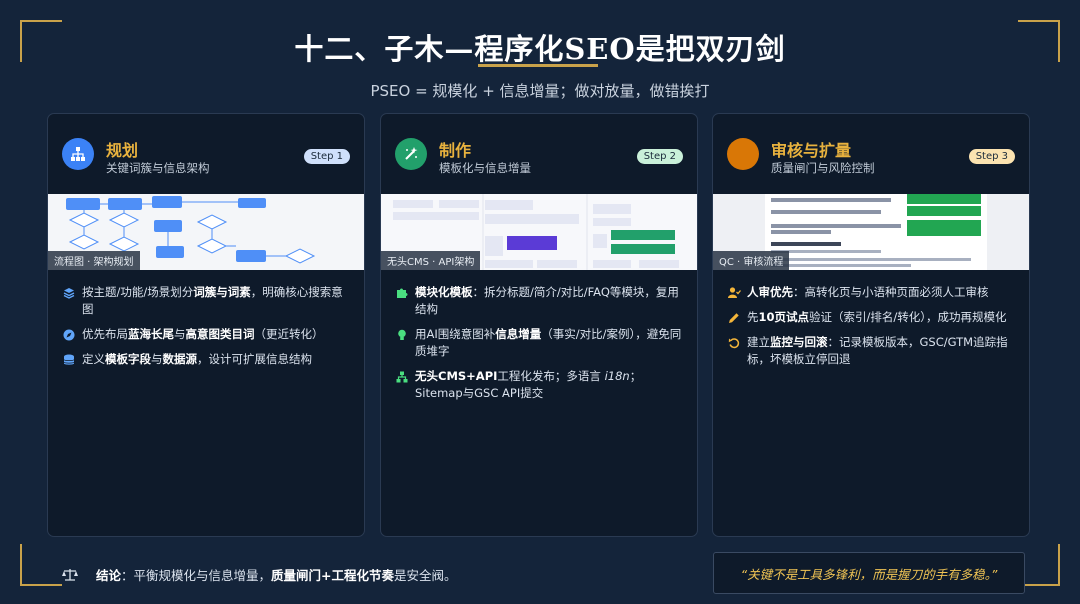  Describe the element at coordinates (539, 154) in the screenshot. I see `card-header: 制作 模板化与信息增量 Step 2` at that location.